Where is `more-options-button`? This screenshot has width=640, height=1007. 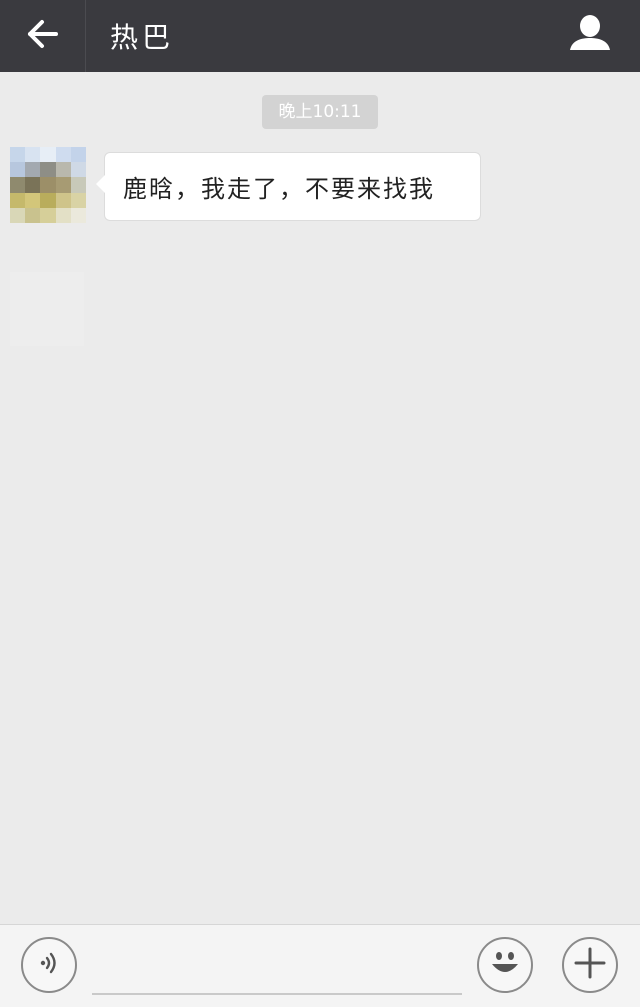
more-options-button is located at coordinates (590, 965).